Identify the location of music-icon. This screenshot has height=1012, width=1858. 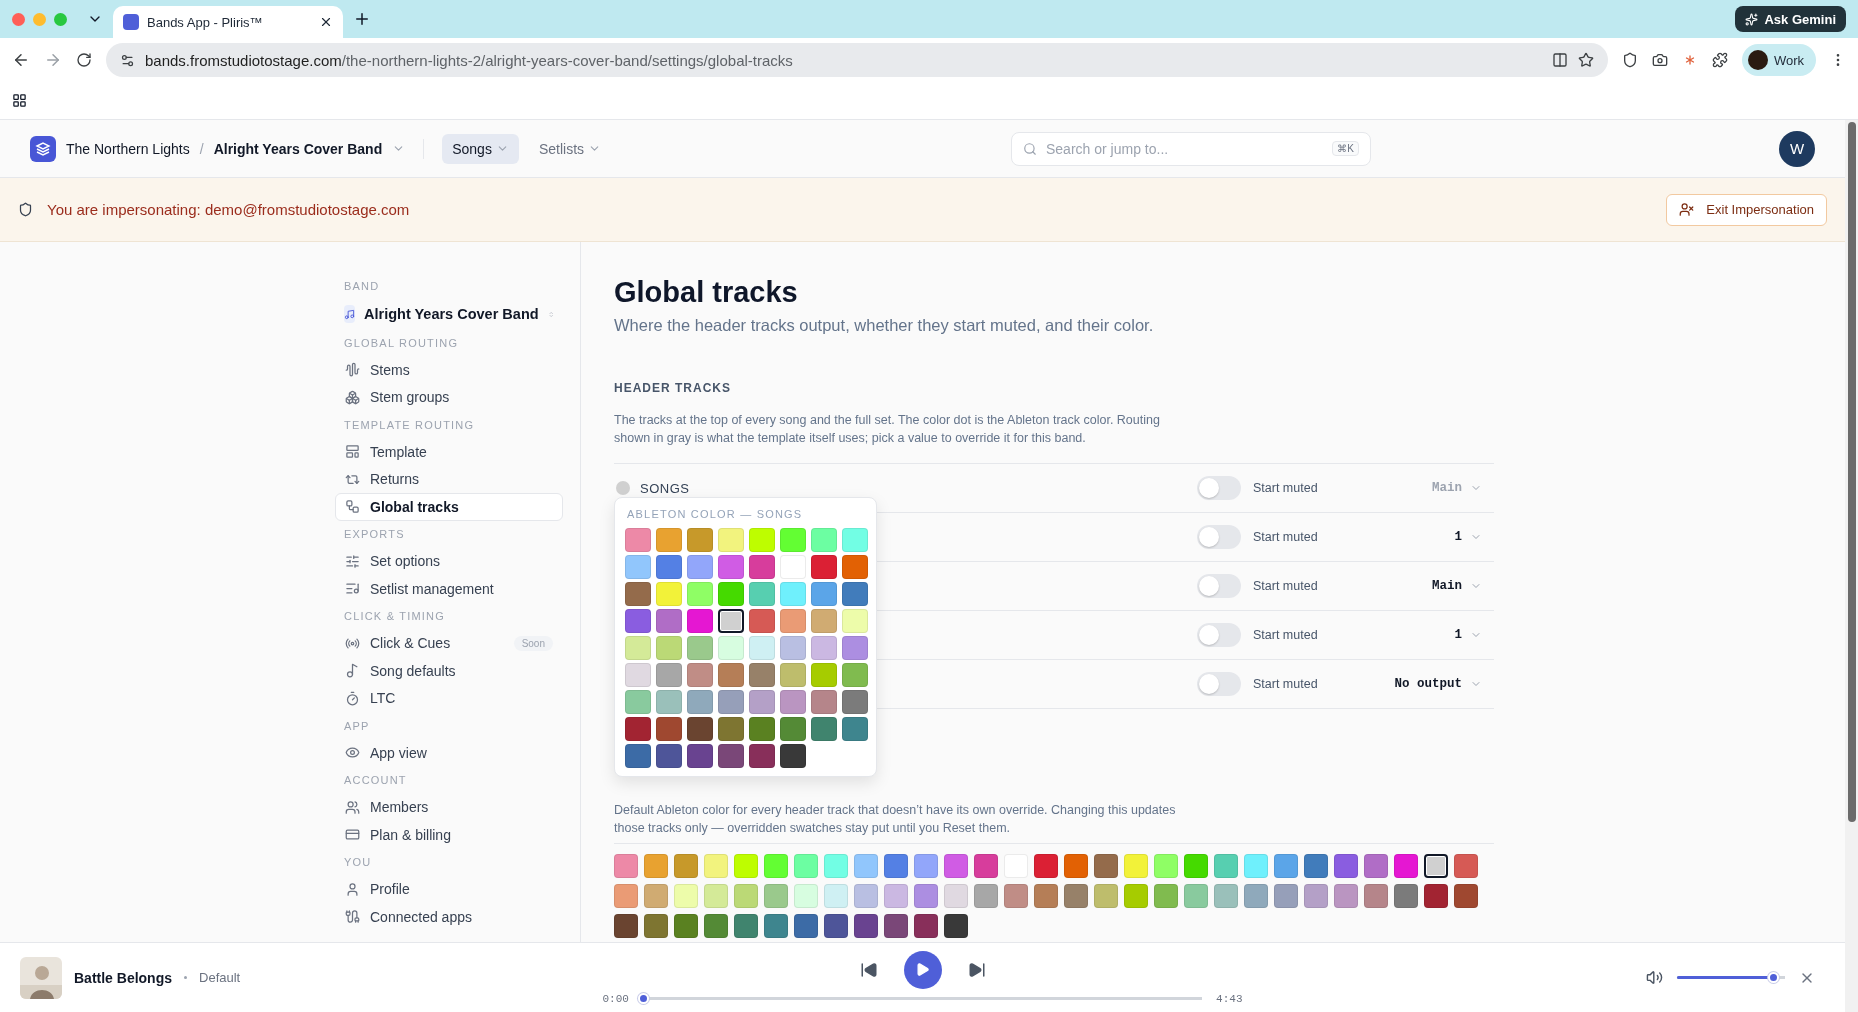
(349, 314).